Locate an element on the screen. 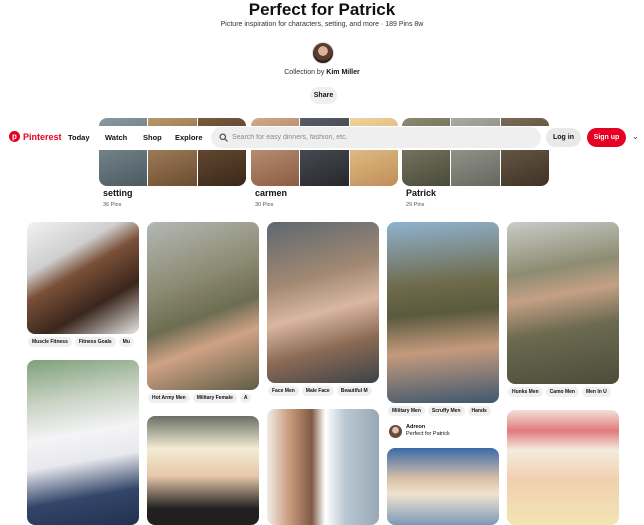 This screenshot has width=644, height=525. section-count: 36 Pins is located at coordinates (112, 205).